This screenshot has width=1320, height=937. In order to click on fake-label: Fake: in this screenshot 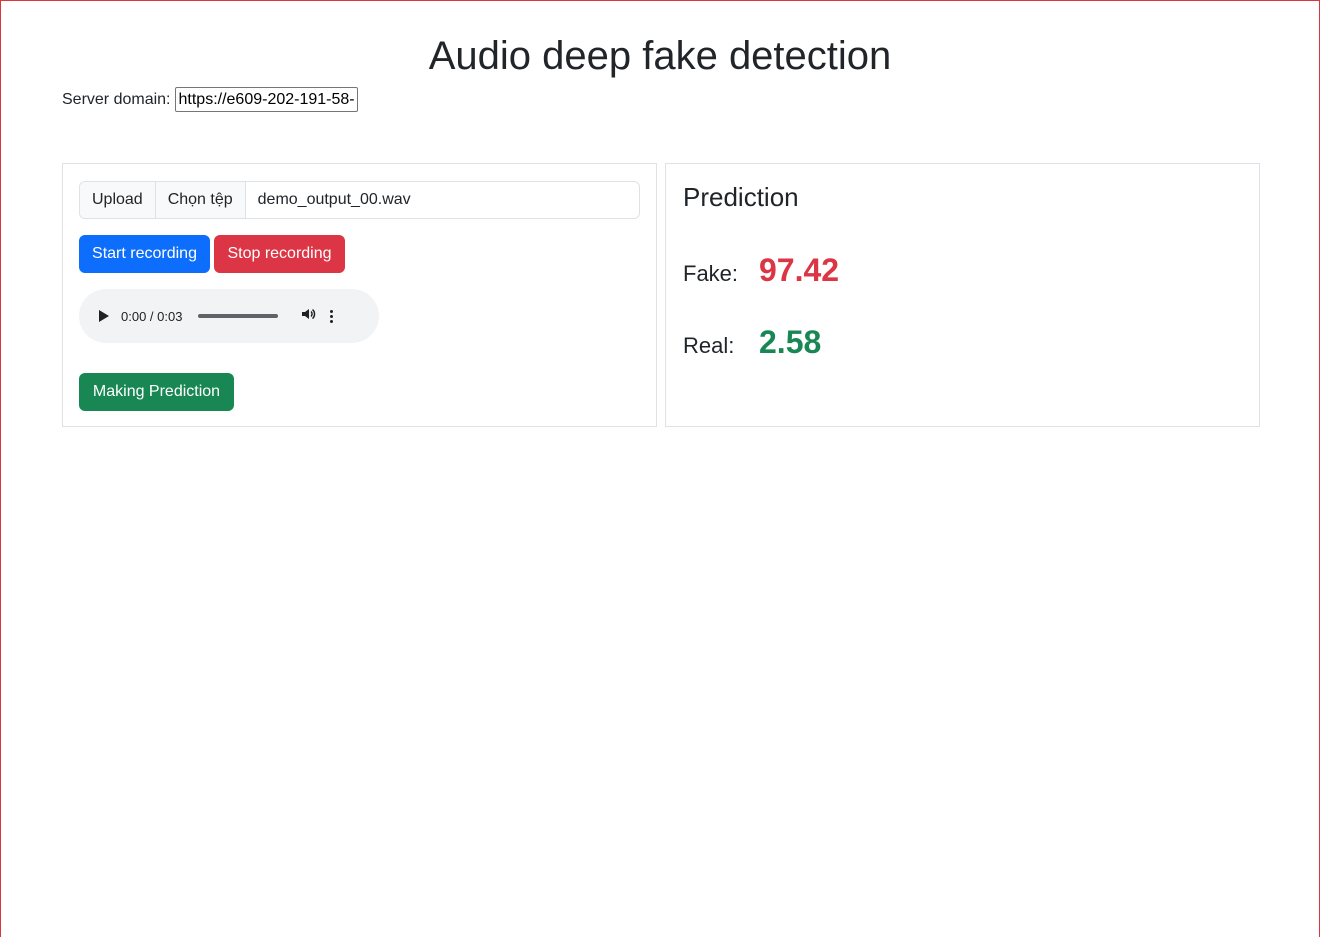, I will do `click(711, 273)`.